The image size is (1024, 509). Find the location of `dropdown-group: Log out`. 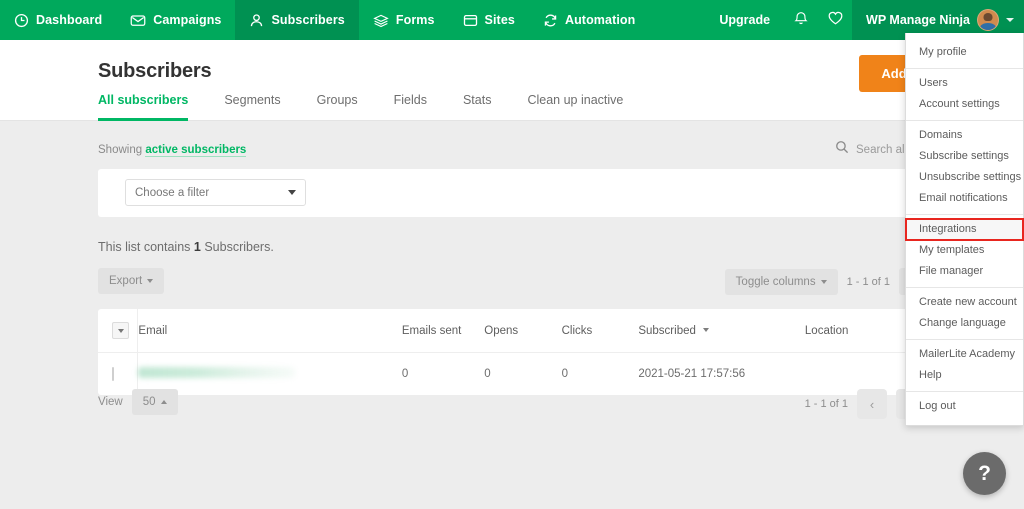

dropdown-group: Log out is located at coordinates (964, 406).